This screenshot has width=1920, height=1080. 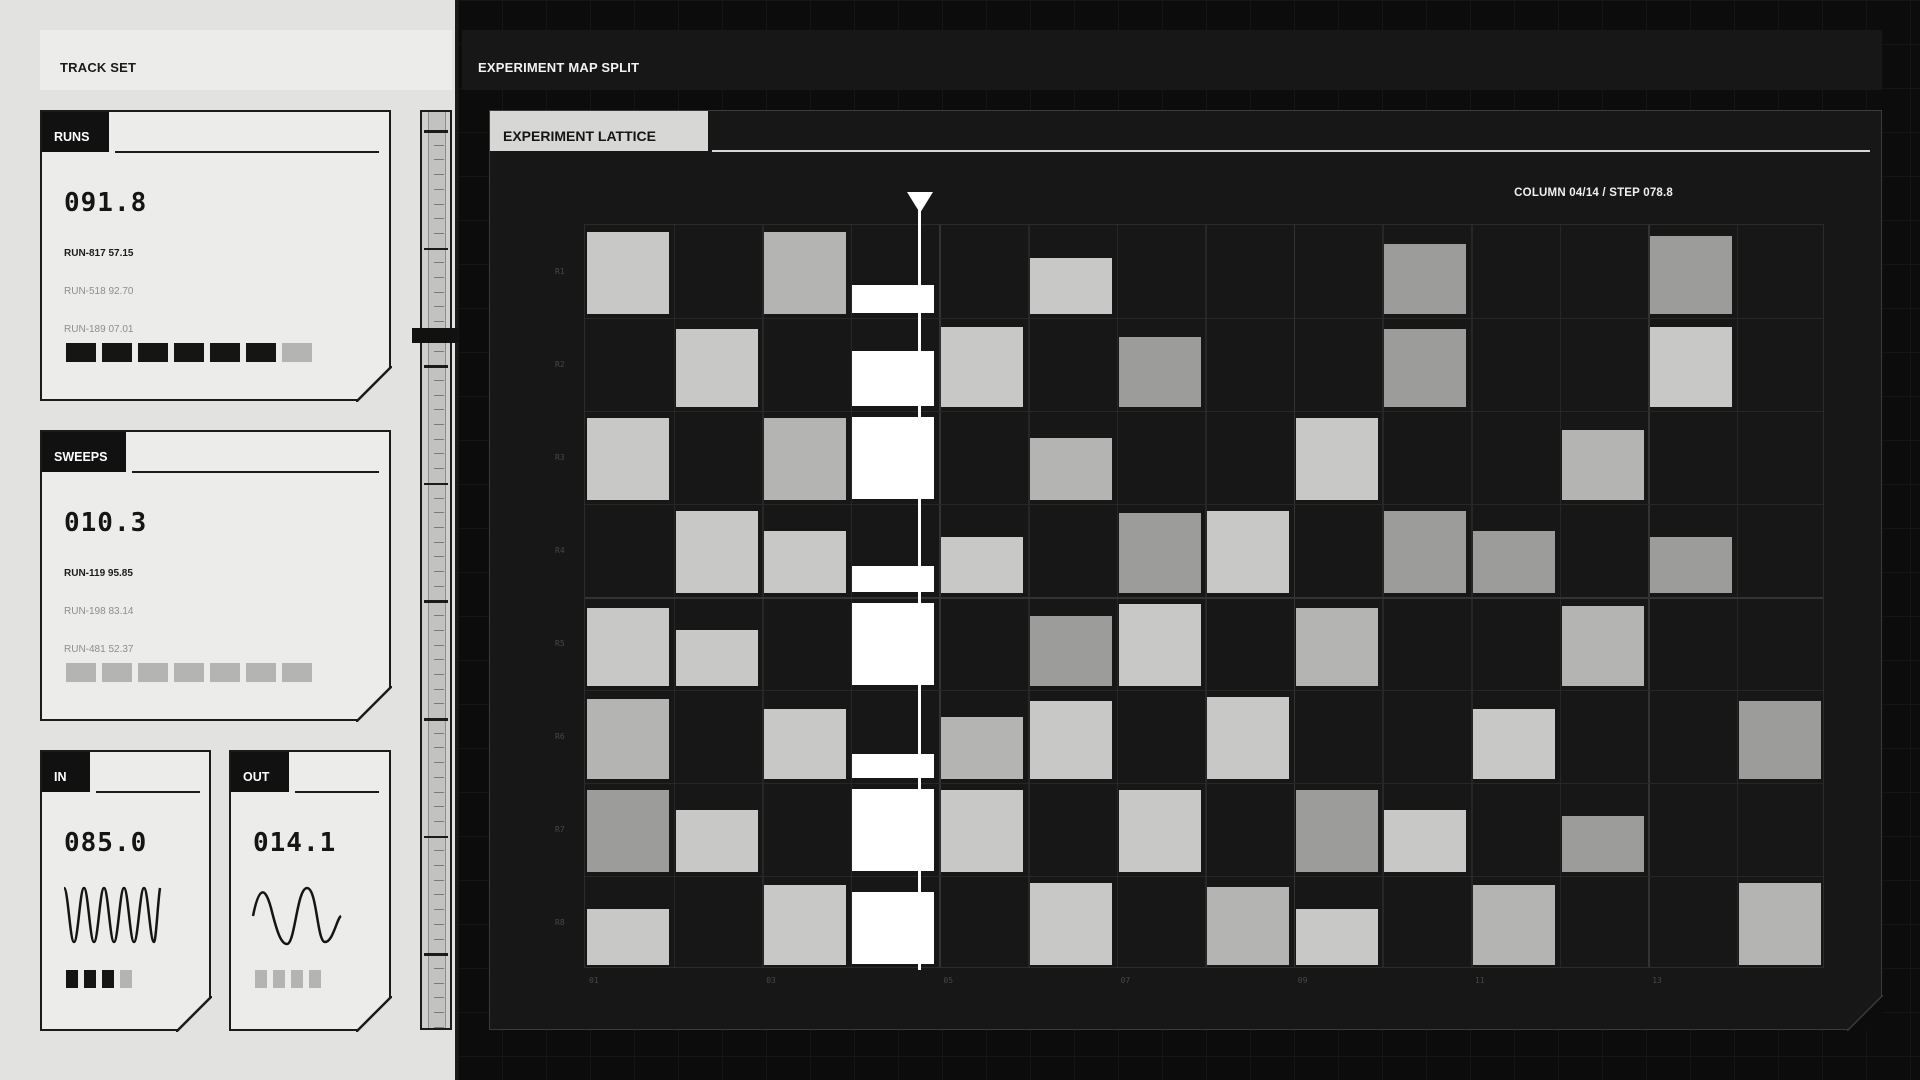 What do you see at coordinates (948, 980) in the screenshot?
I see `column-label: 05` at bounding box center [948, 980].